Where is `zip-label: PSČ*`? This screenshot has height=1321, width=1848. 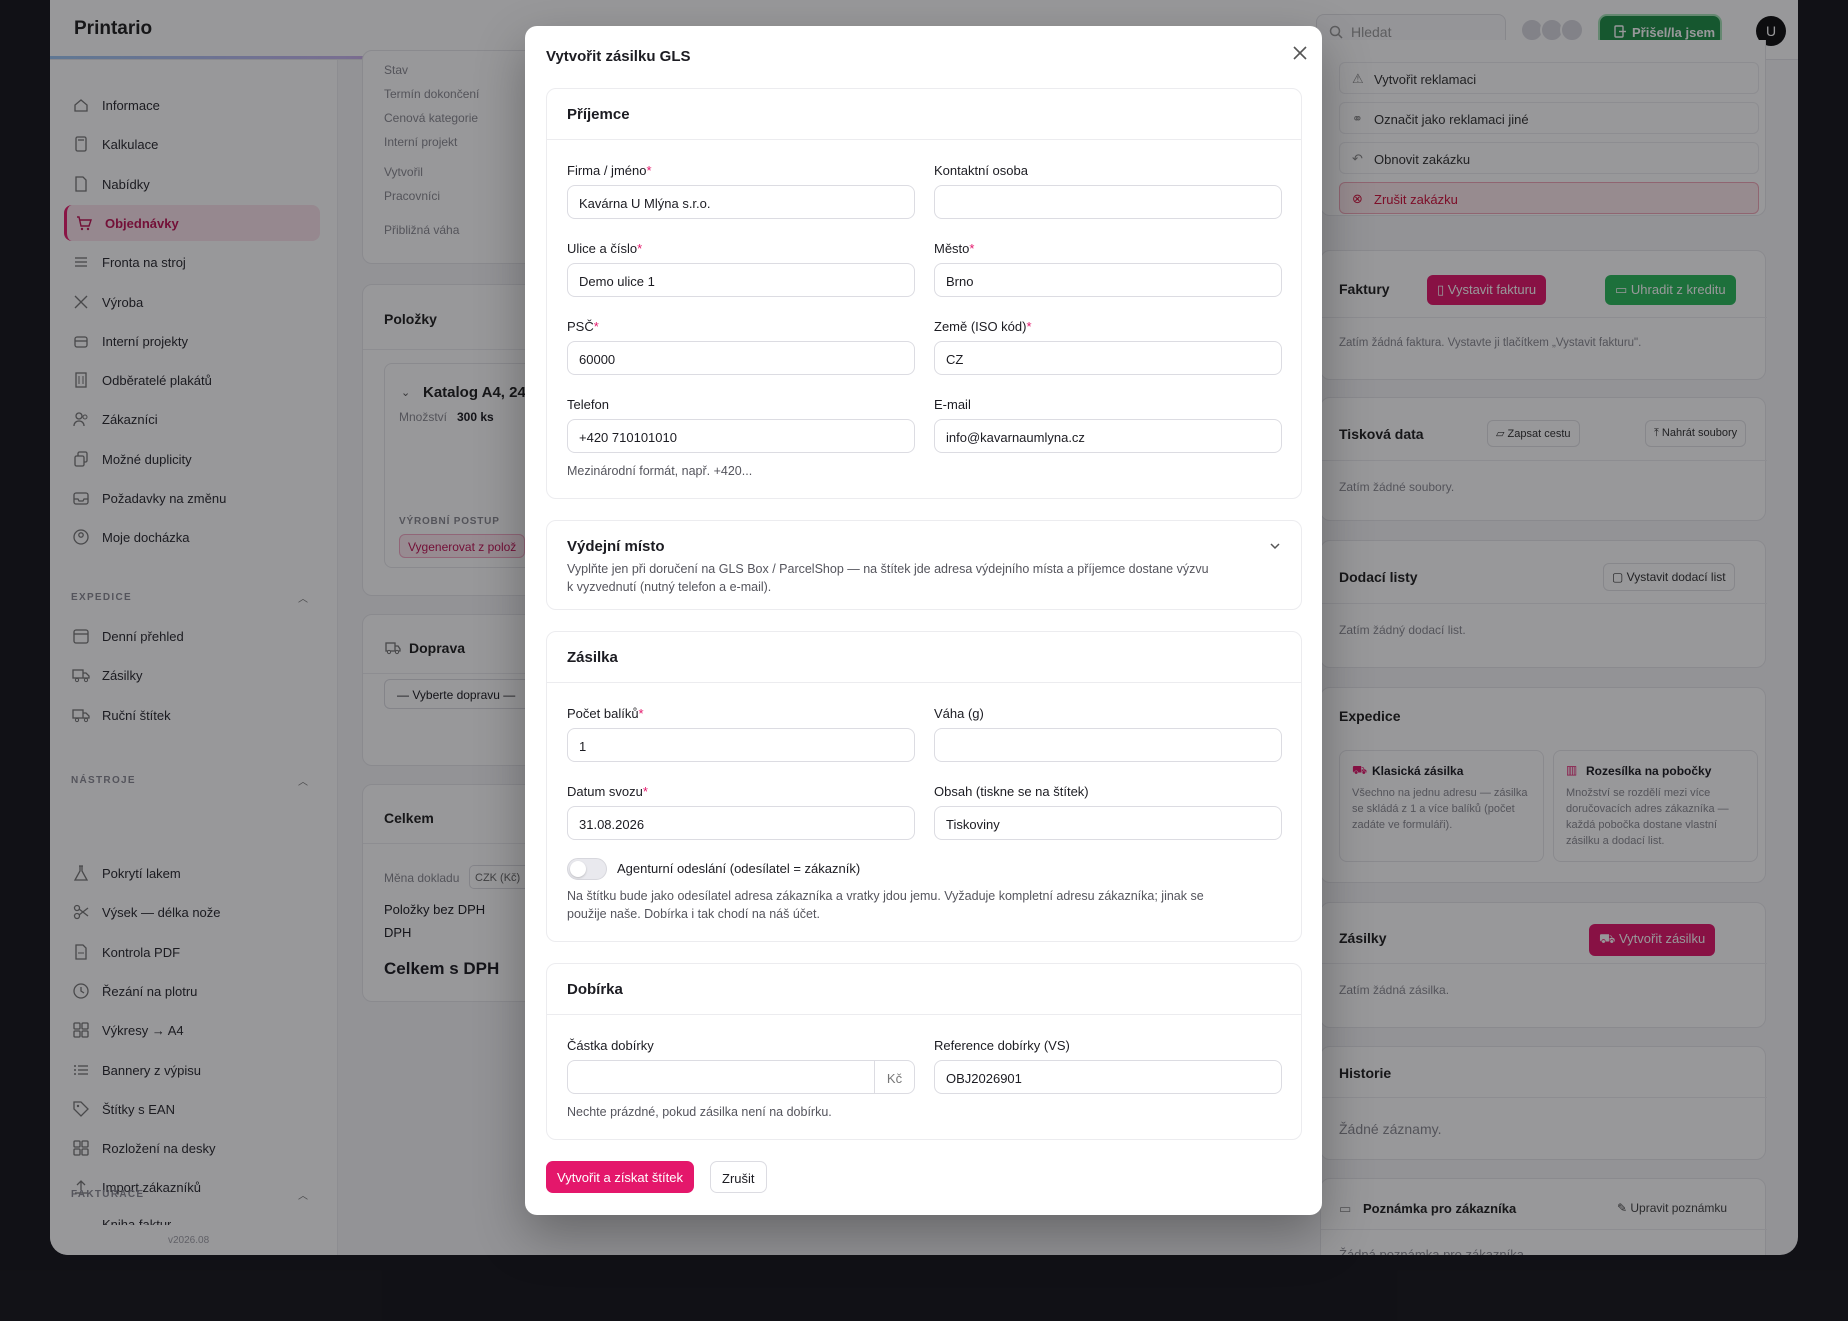 zip-label: PSČ* is located at coordinates (583, 326).